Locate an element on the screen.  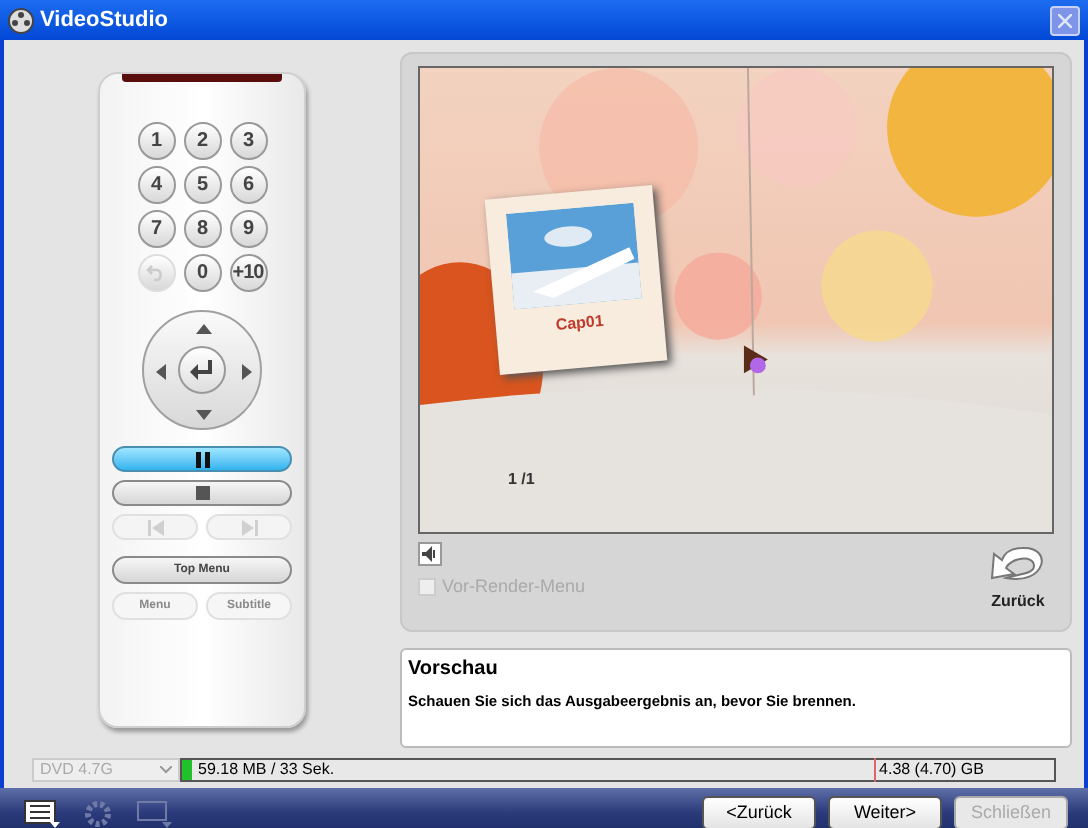
speaker-button is located at coordinates (430, 554).